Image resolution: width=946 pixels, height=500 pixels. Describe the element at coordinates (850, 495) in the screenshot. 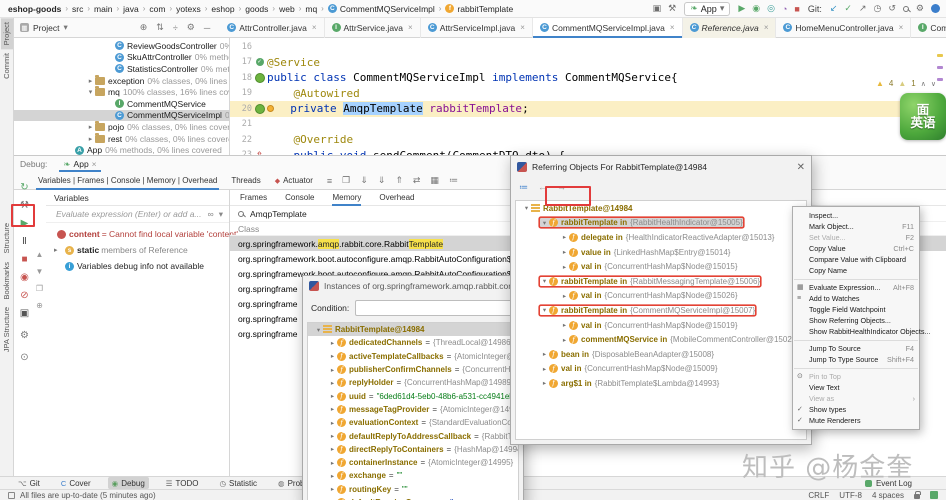

I see `encoding-indicator: UTF-8` at that location.